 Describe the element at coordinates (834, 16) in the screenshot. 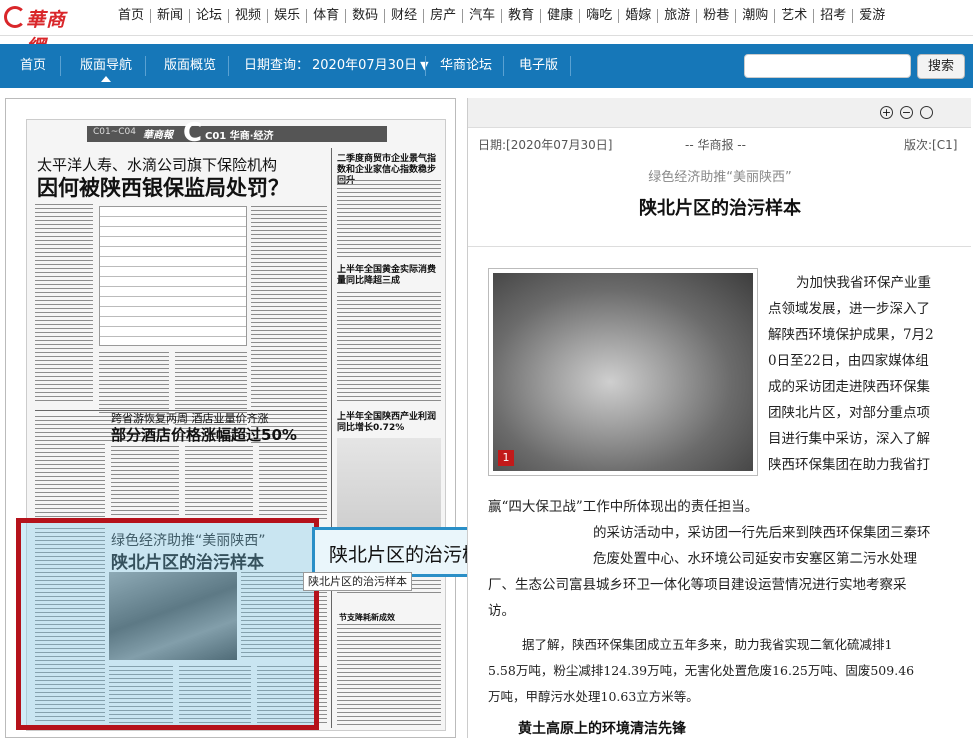

I see `top-nav-item: 招考` at that location.